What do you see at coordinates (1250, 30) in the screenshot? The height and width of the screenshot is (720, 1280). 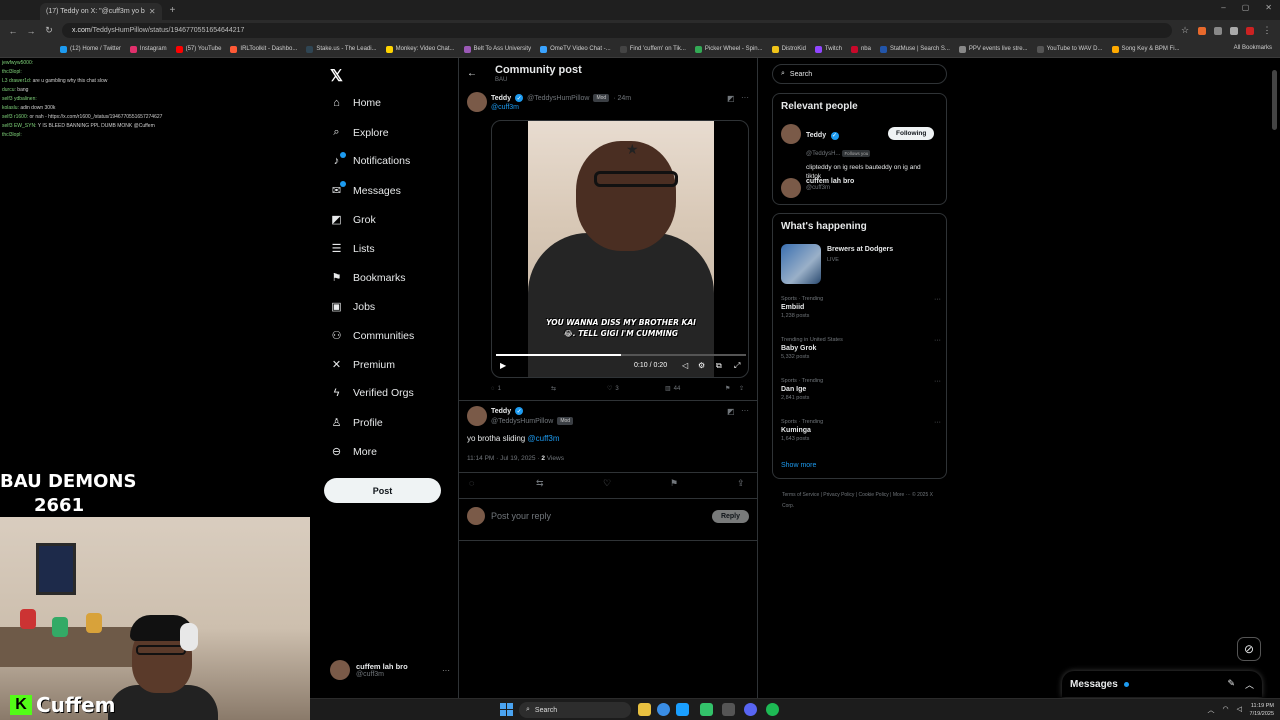 I see `profile-icon` at bounding box center [1250, 30].